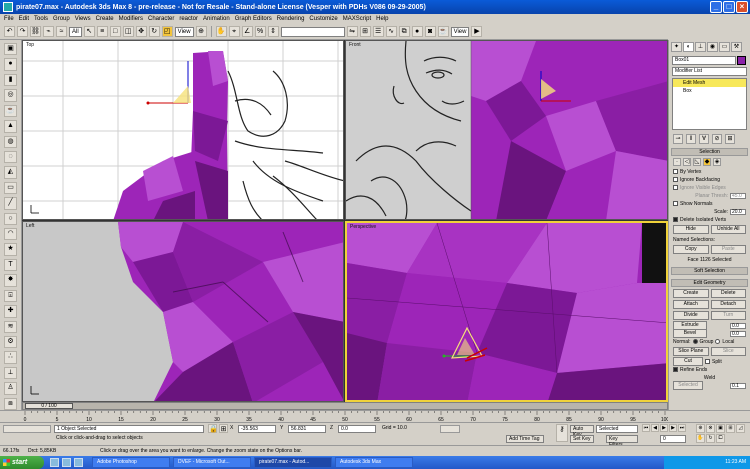 Image resolution: width=750 pixels, height=469 pixels. What do you see at coordinates (27, 429) in the screenshot?
I see `maxscript-listener` at bounding box center [27, 429].